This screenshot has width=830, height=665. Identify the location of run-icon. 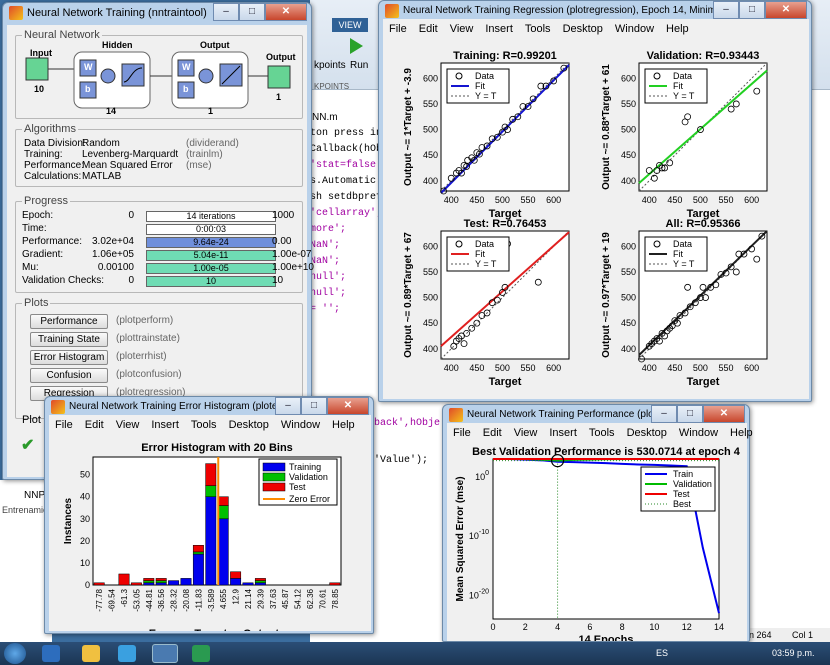
(356, 46).